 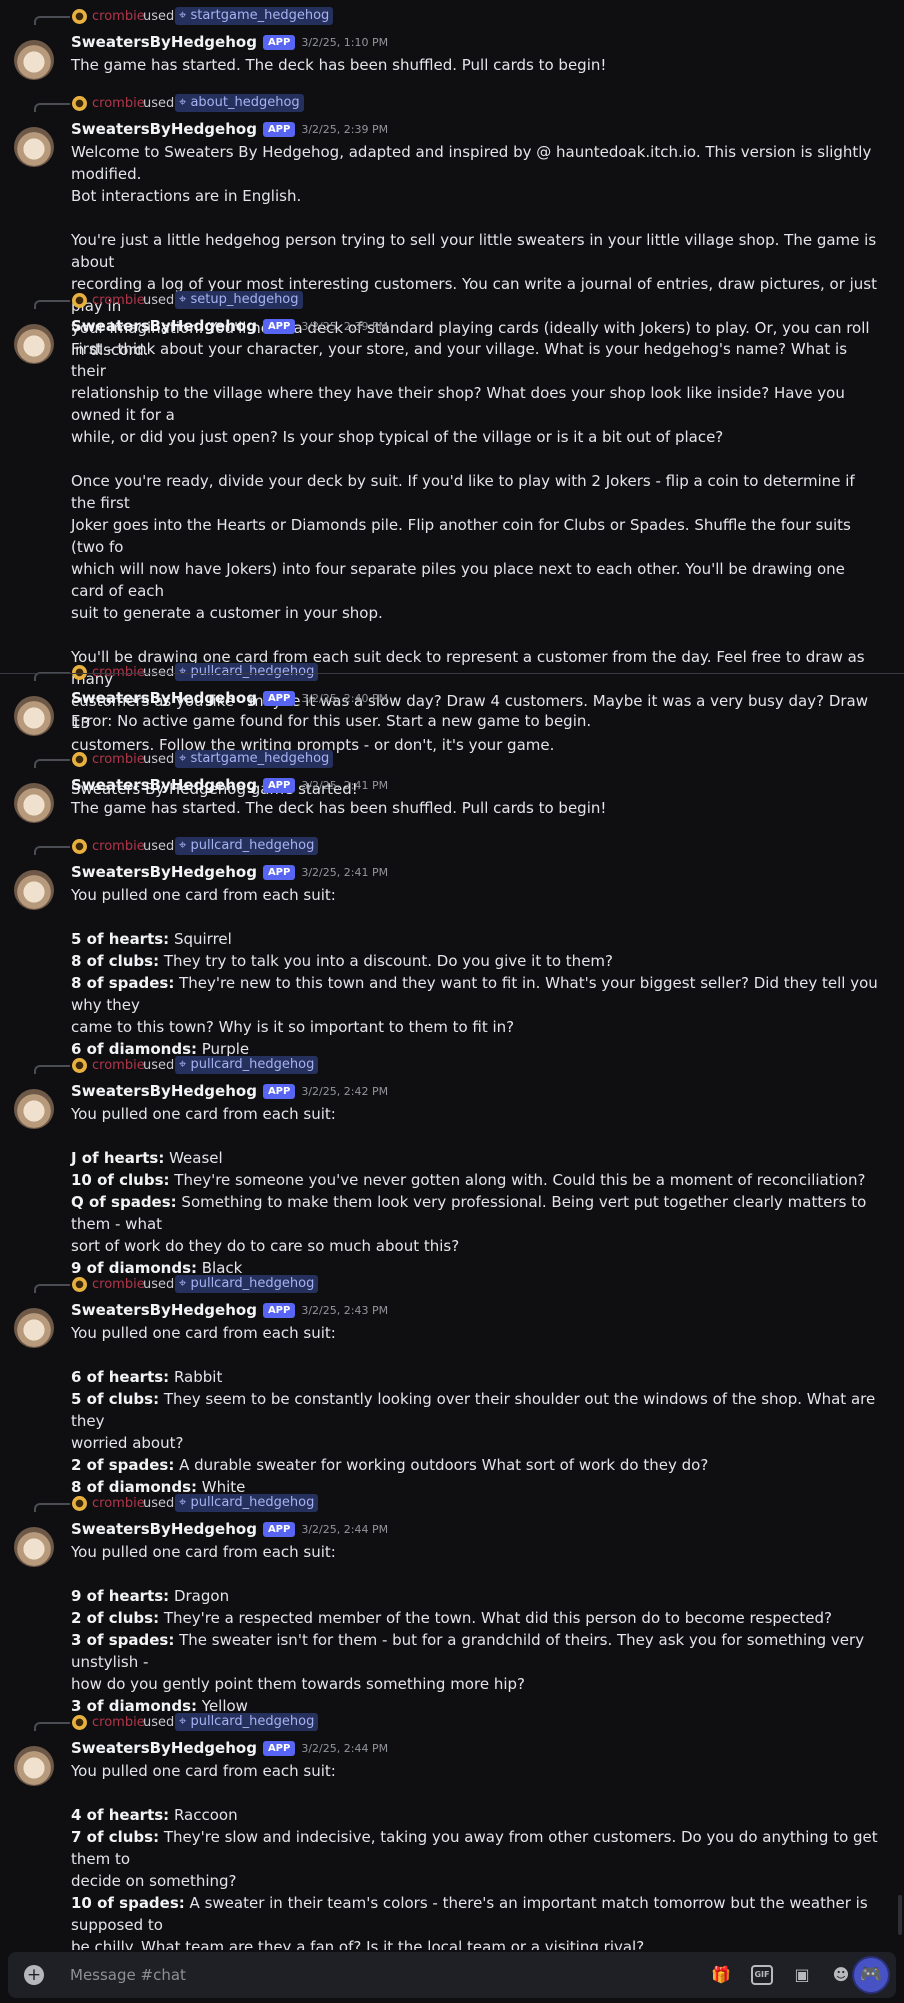 I want to click on scrollbar-thumb, so click(x=900, y=1915).